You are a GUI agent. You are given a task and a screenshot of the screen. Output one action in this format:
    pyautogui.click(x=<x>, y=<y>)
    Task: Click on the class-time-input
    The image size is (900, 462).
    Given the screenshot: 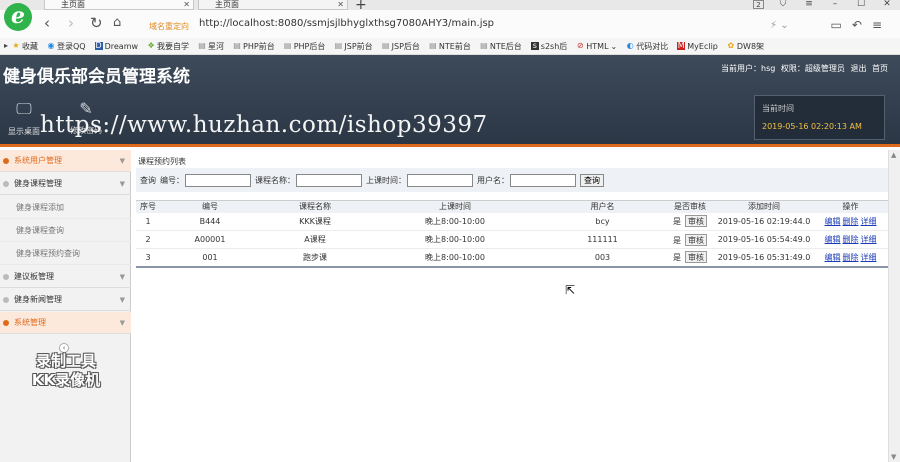 What is the action you would take?
    pyautogui.click(x=440, y=180)
    